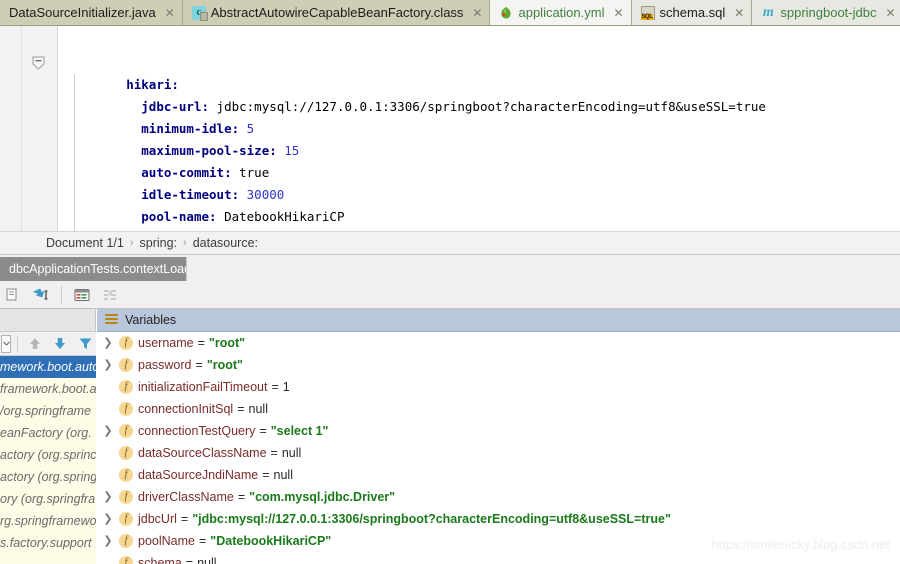 Image resolution: width=900 pixels, height=564 pixels. Describe the element at coordinates (498, 475) in the screenshot. I see `variable-row: f dataSourceJndiName = null` at that location.